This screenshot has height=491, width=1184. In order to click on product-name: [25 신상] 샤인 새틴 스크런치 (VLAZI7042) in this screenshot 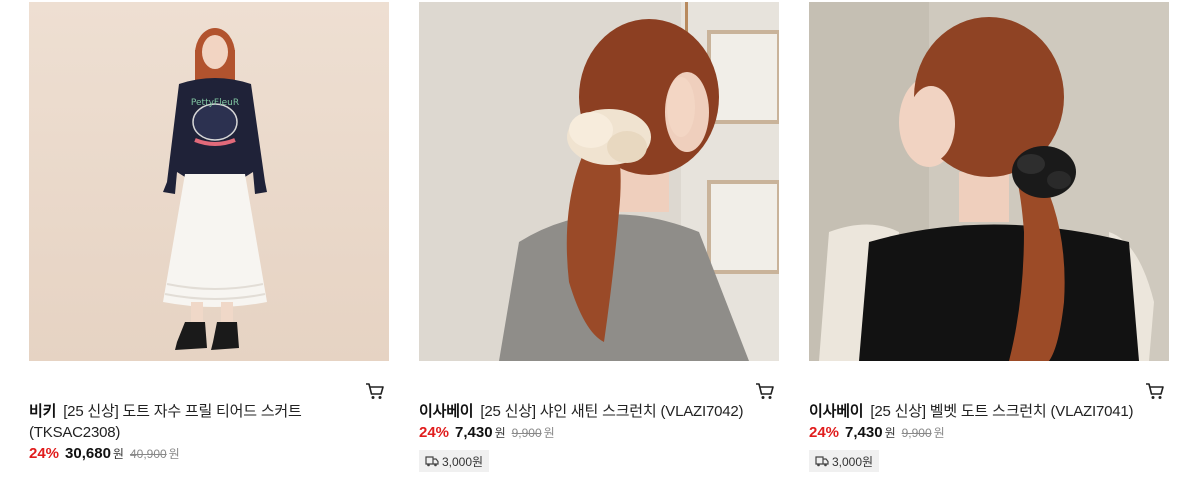, I will do `click(611, 411)`.